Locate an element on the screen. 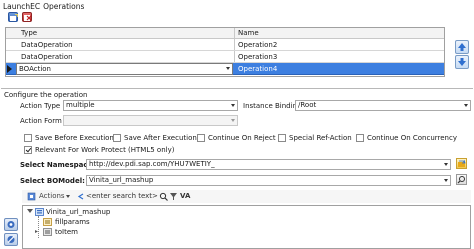 The width and height of the screenshot is (474, 249). folder-refresh-icon is located at coordinates (462, 163).